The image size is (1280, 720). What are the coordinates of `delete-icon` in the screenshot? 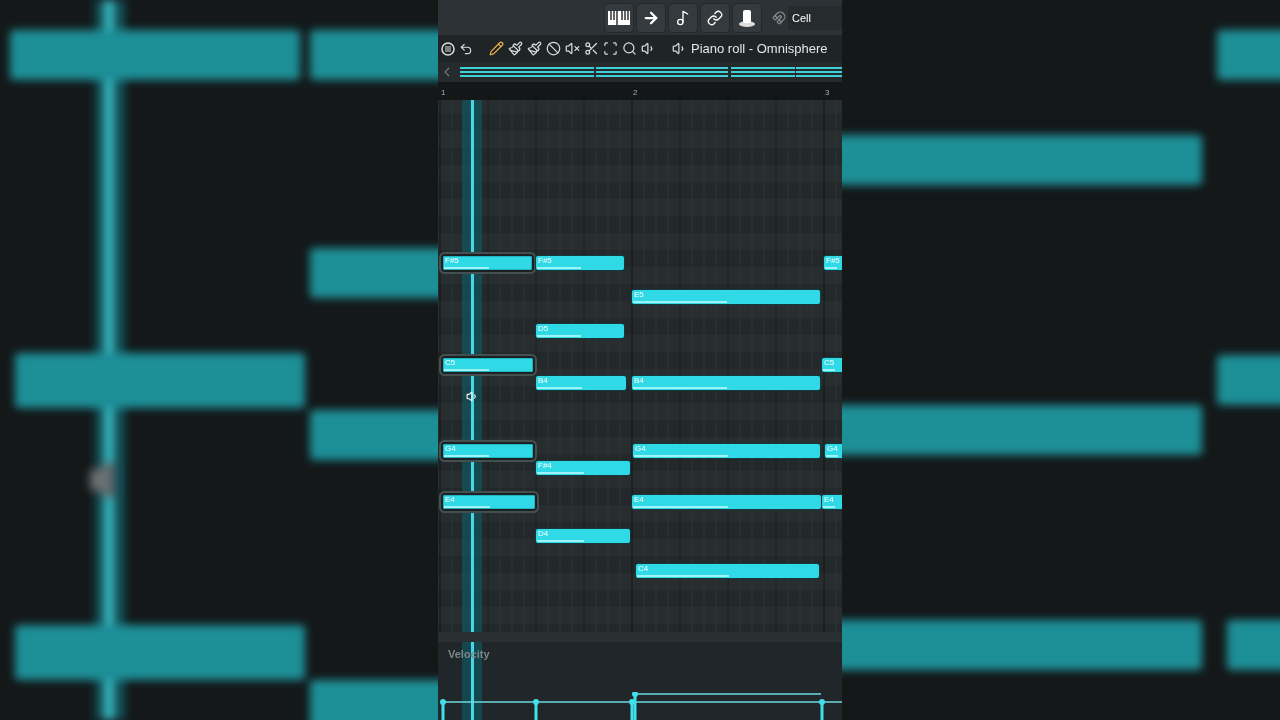 It's located at (553, 48).